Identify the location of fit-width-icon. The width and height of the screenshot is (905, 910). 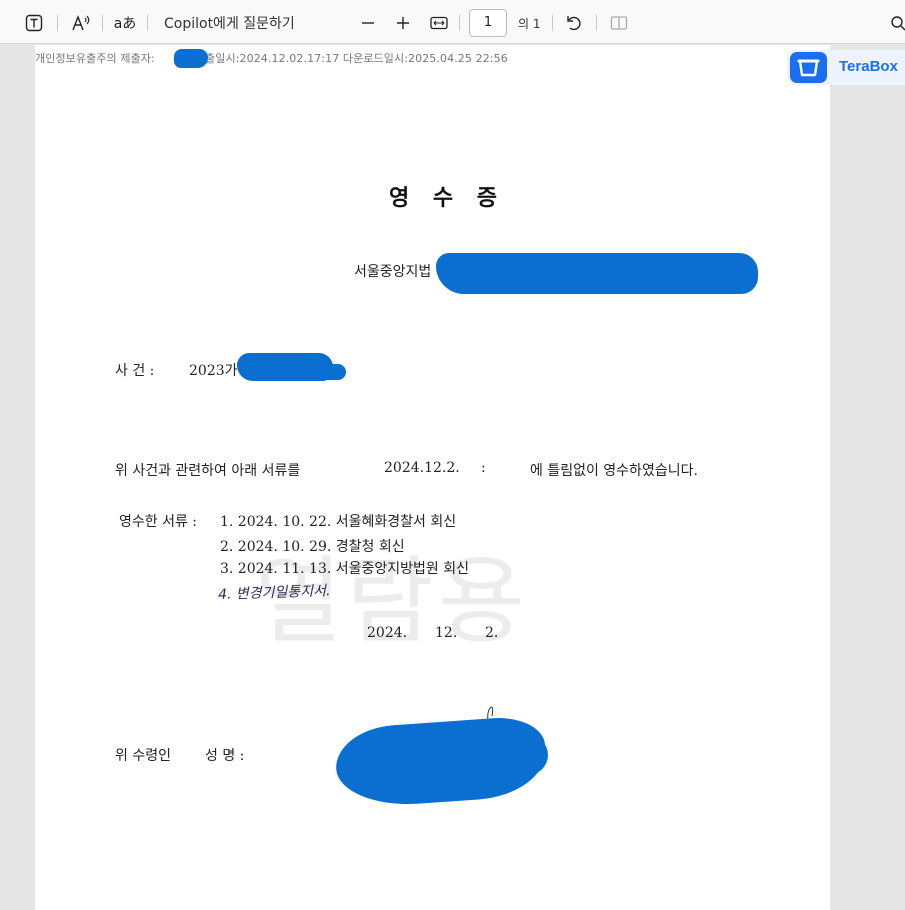
(439, 23).